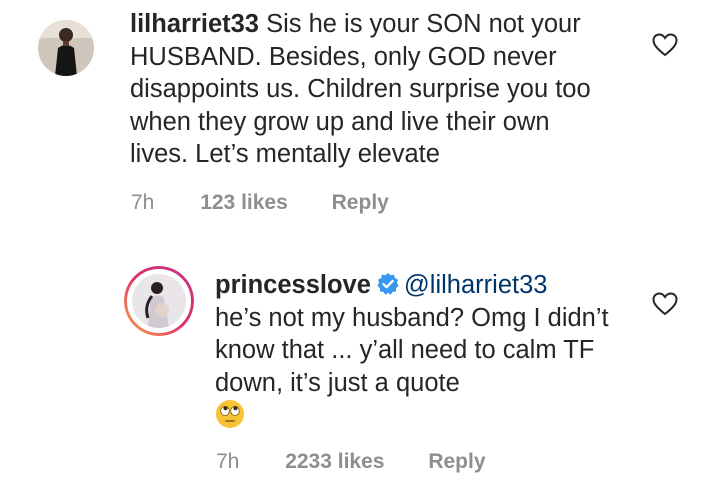 Image resolution: width=720 pixels, height=494 pixels. I want to click on comment-likes: 123 likes, so click(244, 203).